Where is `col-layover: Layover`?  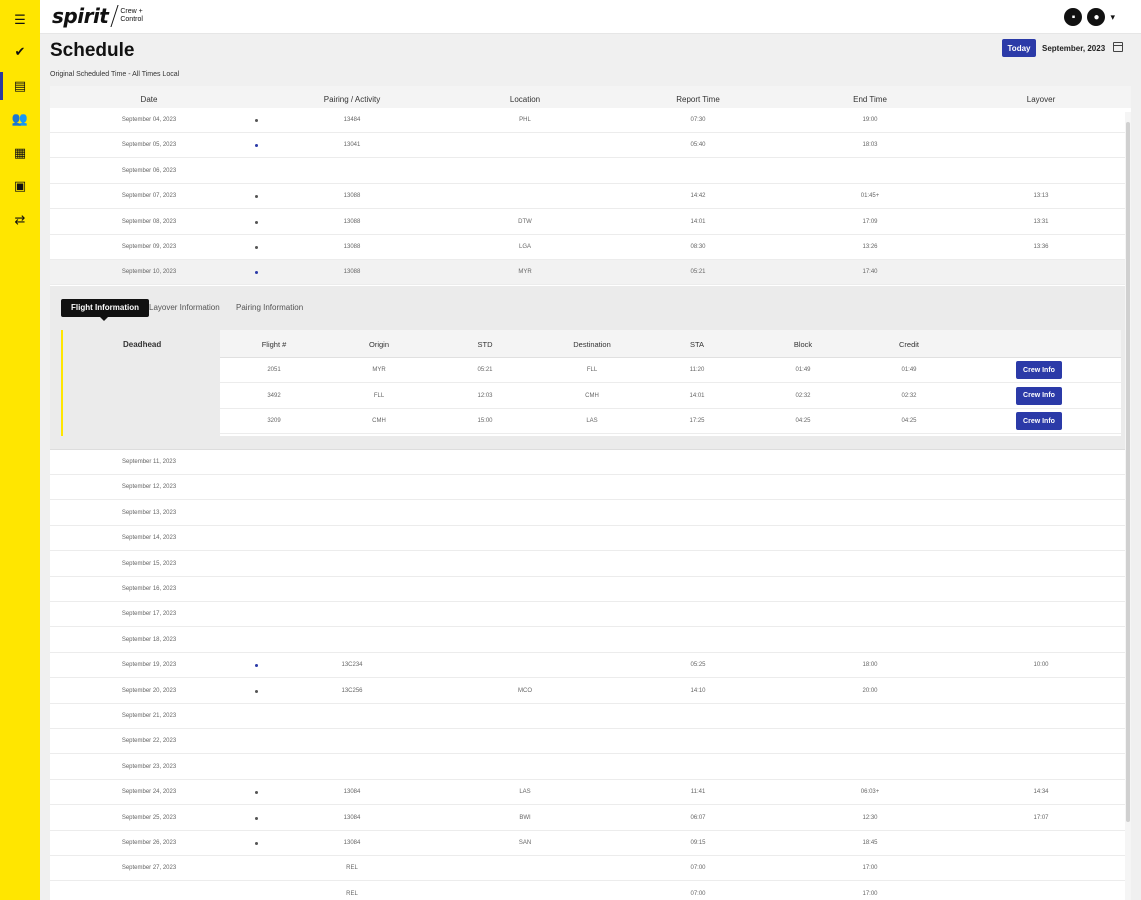 col-layover: Layover is located at coordinates (1041, 99).